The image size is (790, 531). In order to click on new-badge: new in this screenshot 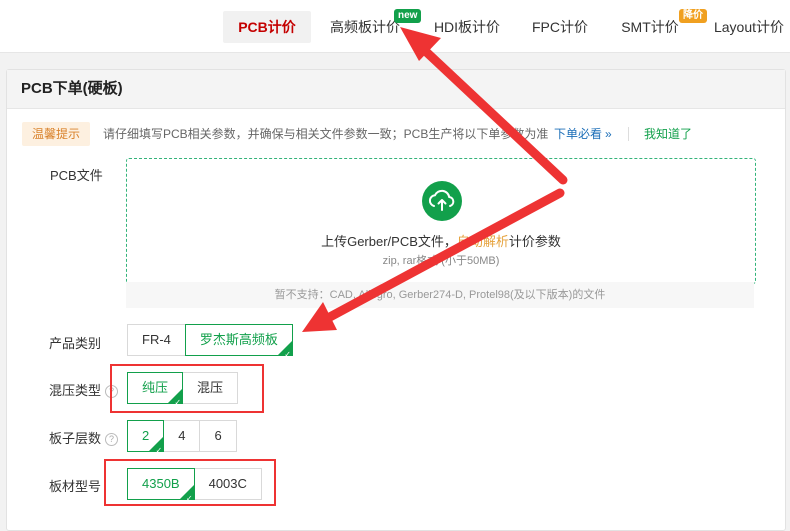, I will do `click(408, 16)`.